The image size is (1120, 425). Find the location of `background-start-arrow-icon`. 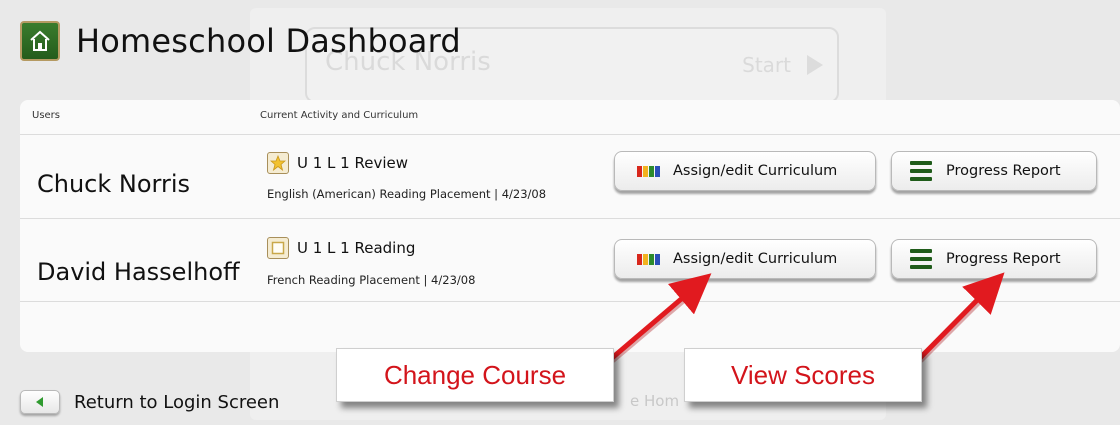

background-start-arrow-icon is located at coordinates (815, 65).